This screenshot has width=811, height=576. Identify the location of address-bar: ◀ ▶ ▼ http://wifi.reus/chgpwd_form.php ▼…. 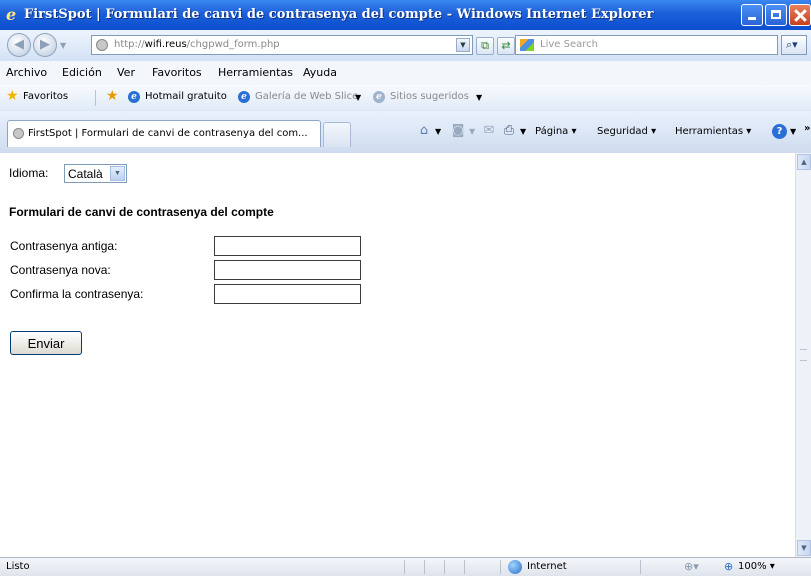
(405, 46).